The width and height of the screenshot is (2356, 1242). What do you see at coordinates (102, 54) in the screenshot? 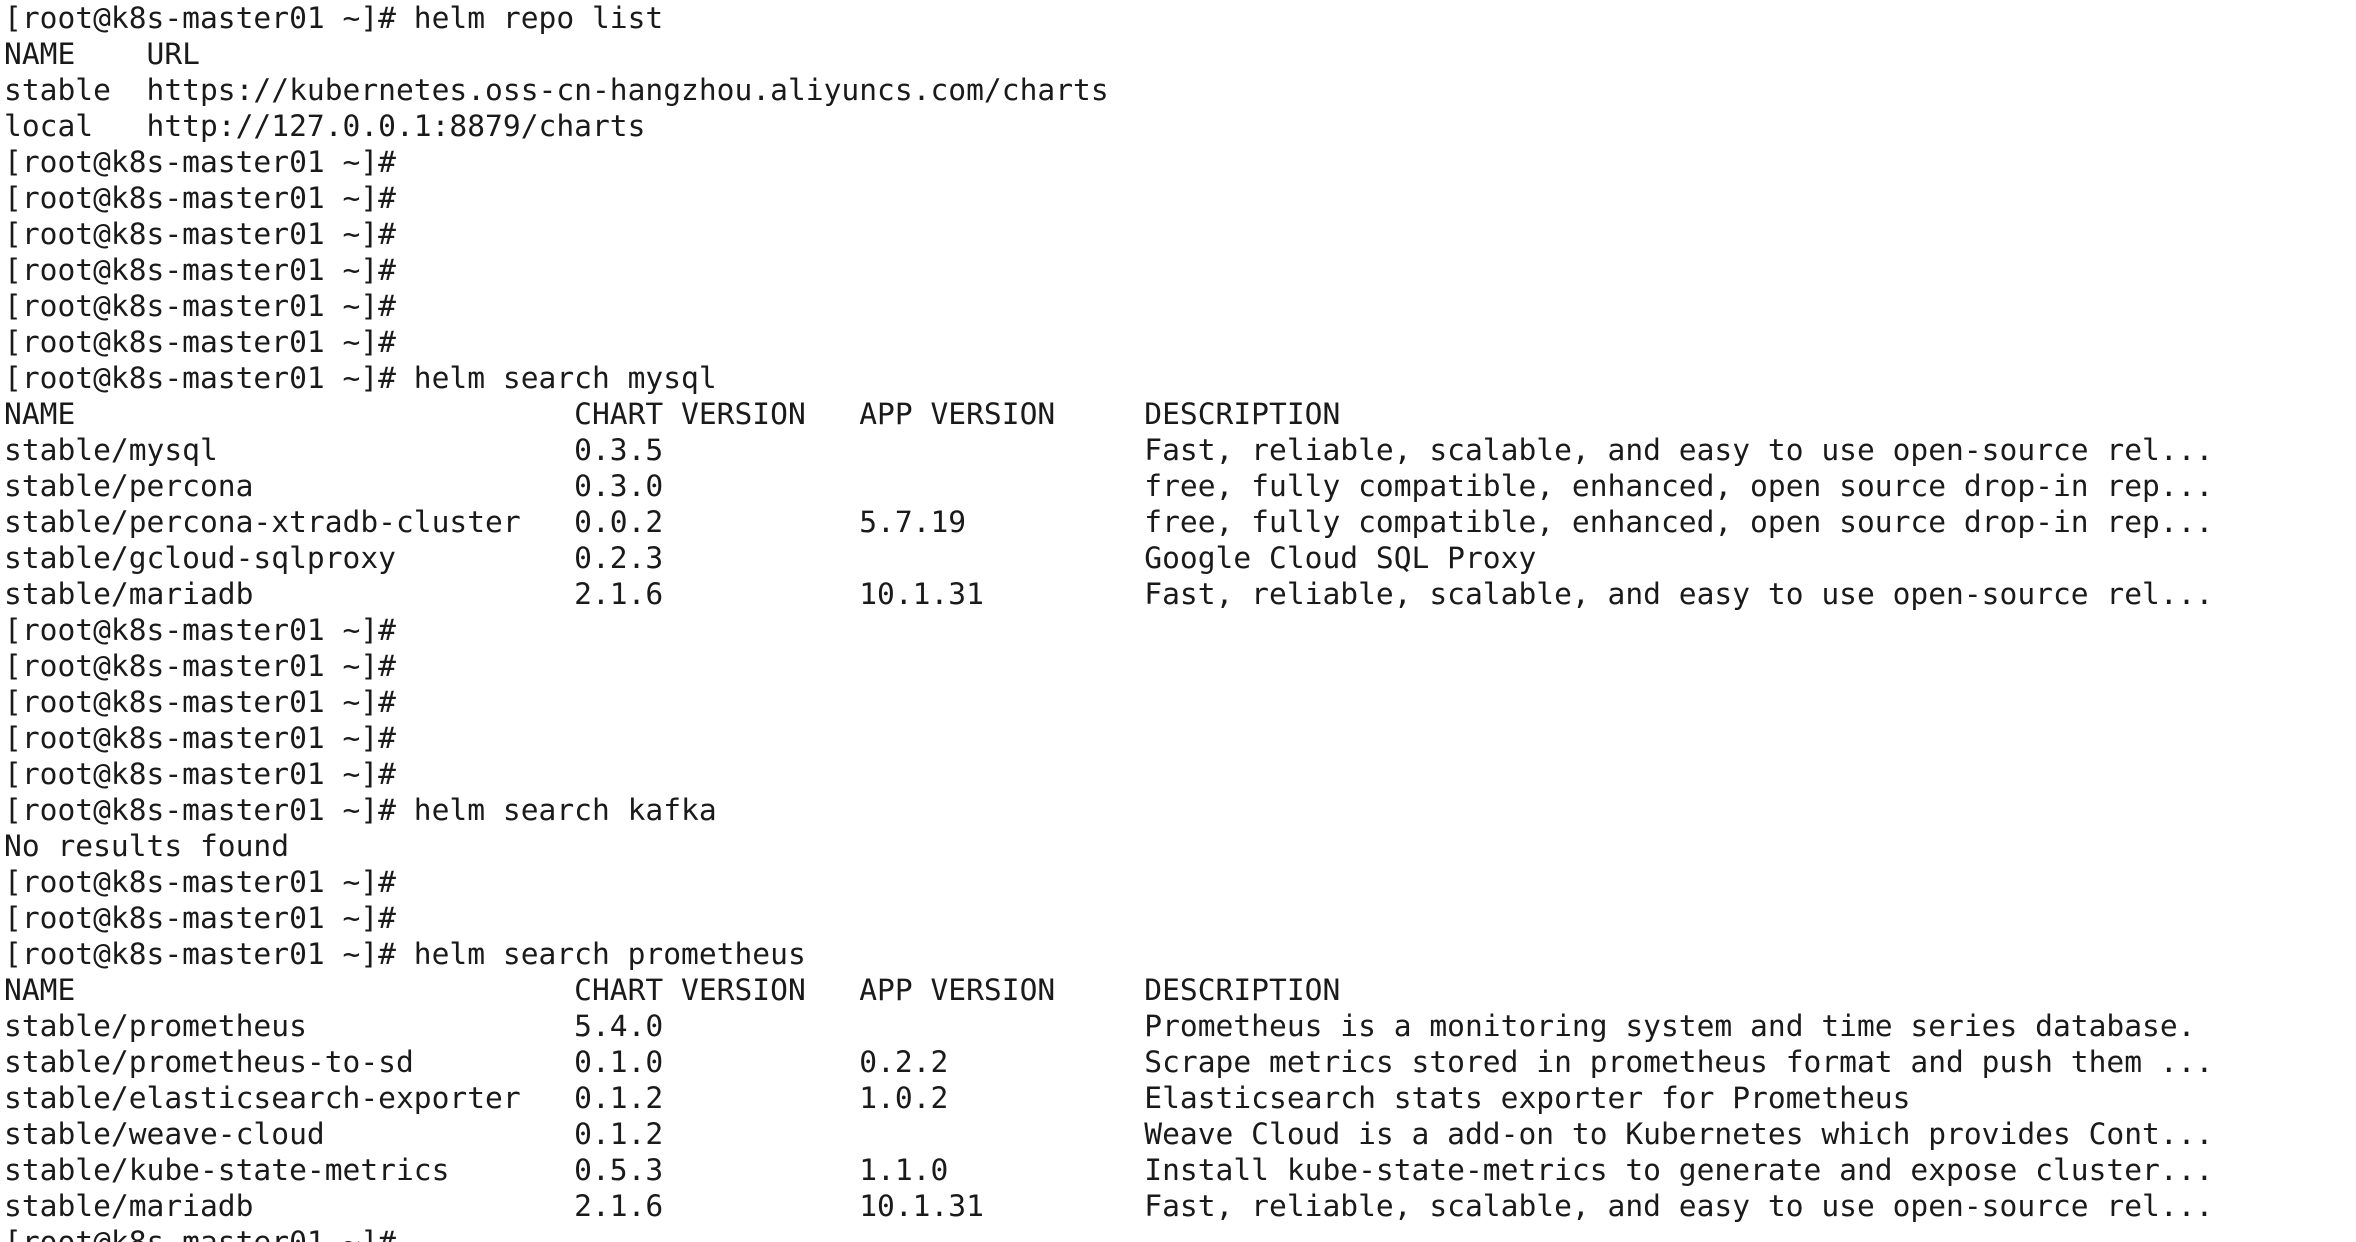
I see `output-line: NAME URL` at bounding box center [102, 54].